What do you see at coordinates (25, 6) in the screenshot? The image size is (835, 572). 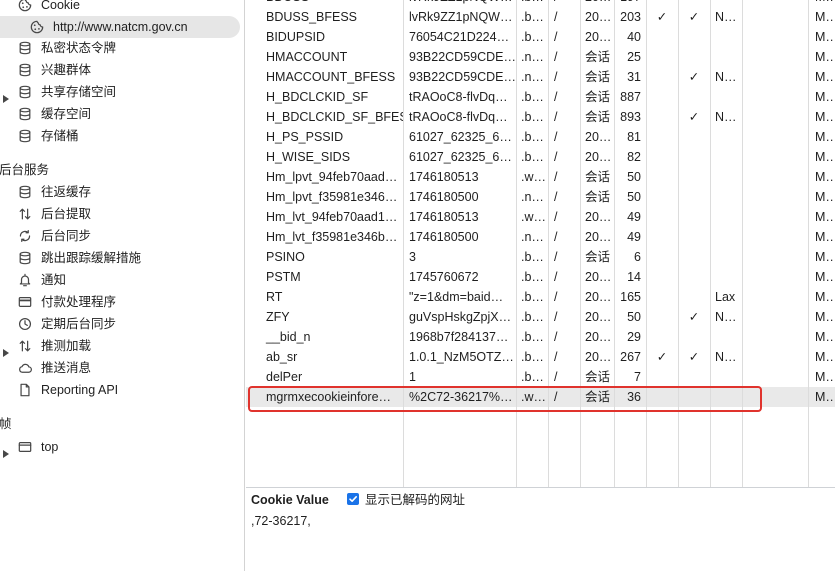 I see `cookie-icon` at bounding box center [25, 6].